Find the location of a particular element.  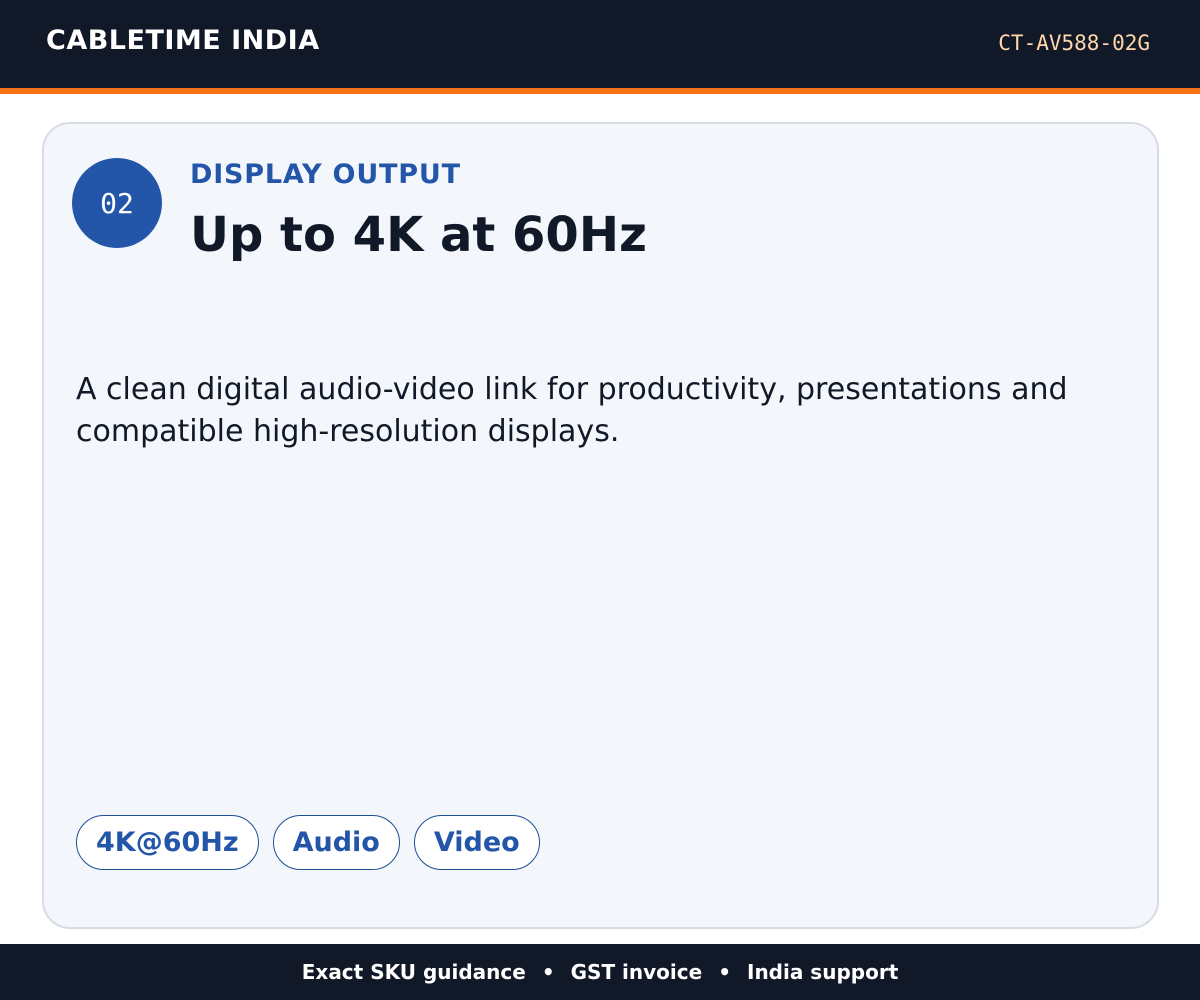

footer-item-india-support: India support is located at coordinates (823, 972).